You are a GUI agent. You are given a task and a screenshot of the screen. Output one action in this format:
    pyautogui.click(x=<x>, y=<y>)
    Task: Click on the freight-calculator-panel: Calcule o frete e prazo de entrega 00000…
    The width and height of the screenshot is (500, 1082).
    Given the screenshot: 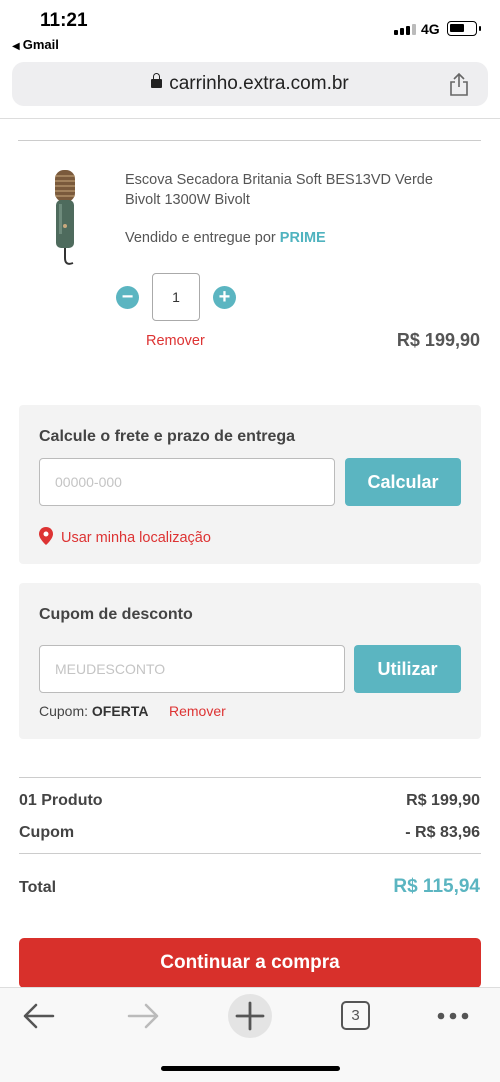 What is the action you would take?
    pyautogui.click(x=250, y=484)
    